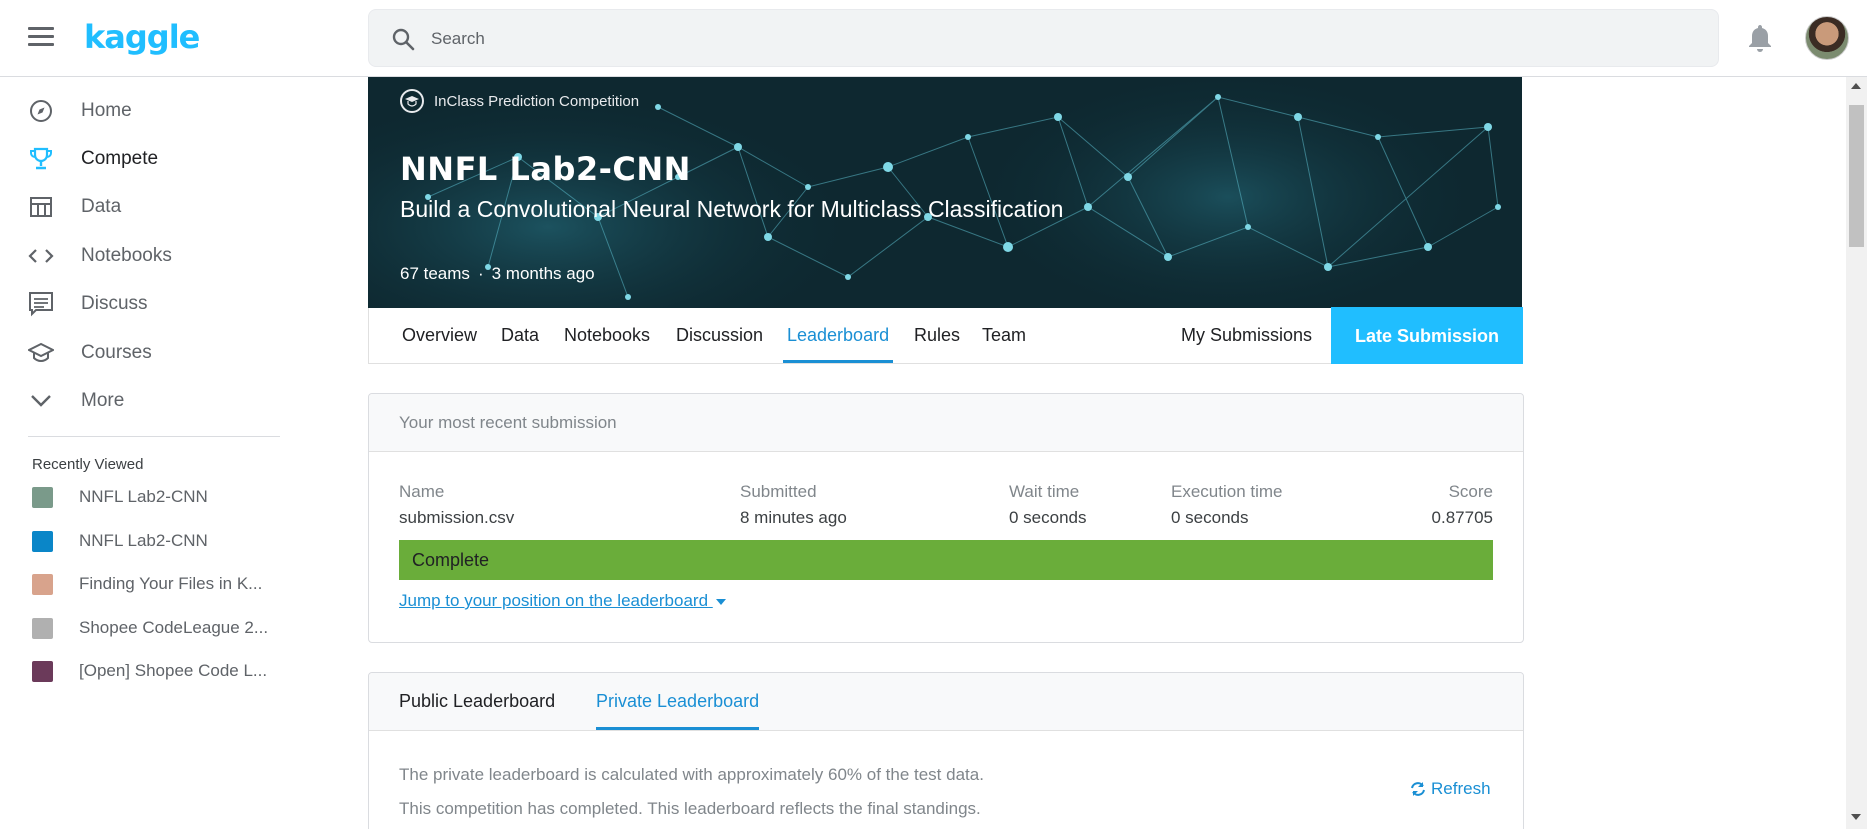 The image size is (1867, 829). I want to click on tab-rules: Rules, so click(937, 335).